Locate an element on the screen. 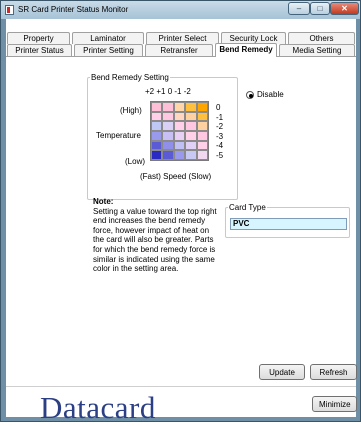 Image resolution: width=361 pixels, height=426 pixels. close-window-button: ✕ is located at coordinates (344, 8).